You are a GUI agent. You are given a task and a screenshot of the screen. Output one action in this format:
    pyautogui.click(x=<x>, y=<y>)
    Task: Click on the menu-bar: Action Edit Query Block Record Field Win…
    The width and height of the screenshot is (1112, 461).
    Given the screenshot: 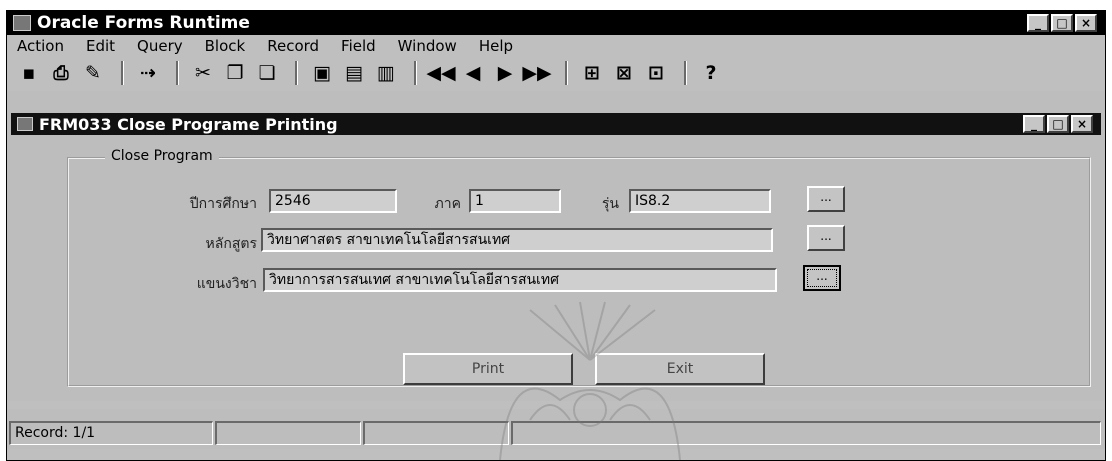 What is the action you would take?
    pyautogui.click(x=556, y=46)
    